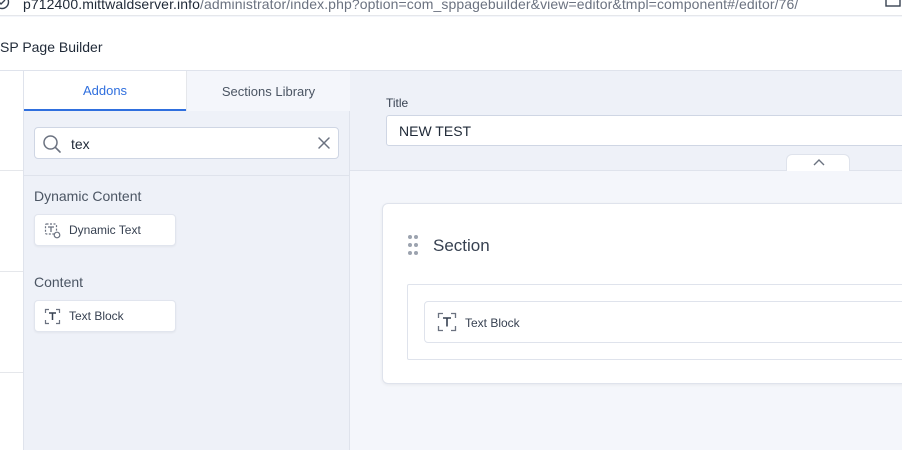 The width and height of the screenshot is (902, 450). I want to click on addon-search-input, so click(186, 144).